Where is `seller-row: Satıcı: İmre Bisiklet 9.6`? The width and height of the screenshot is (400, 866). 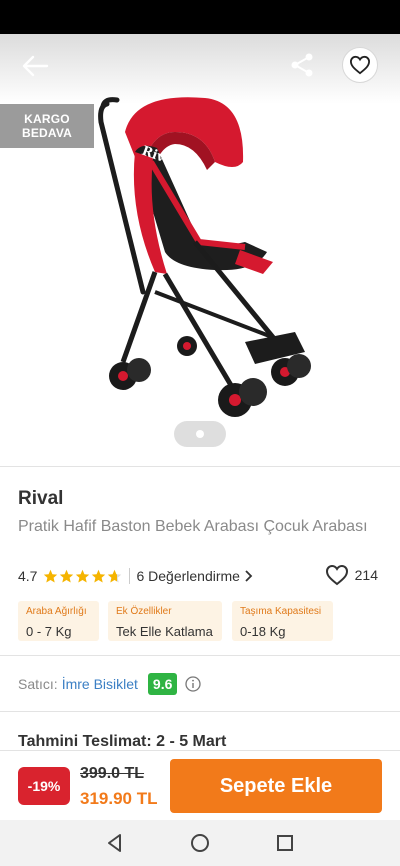
seller-row: Satıcı: İmre Bisiklet 9.6 is located at coordinates (110, 684).